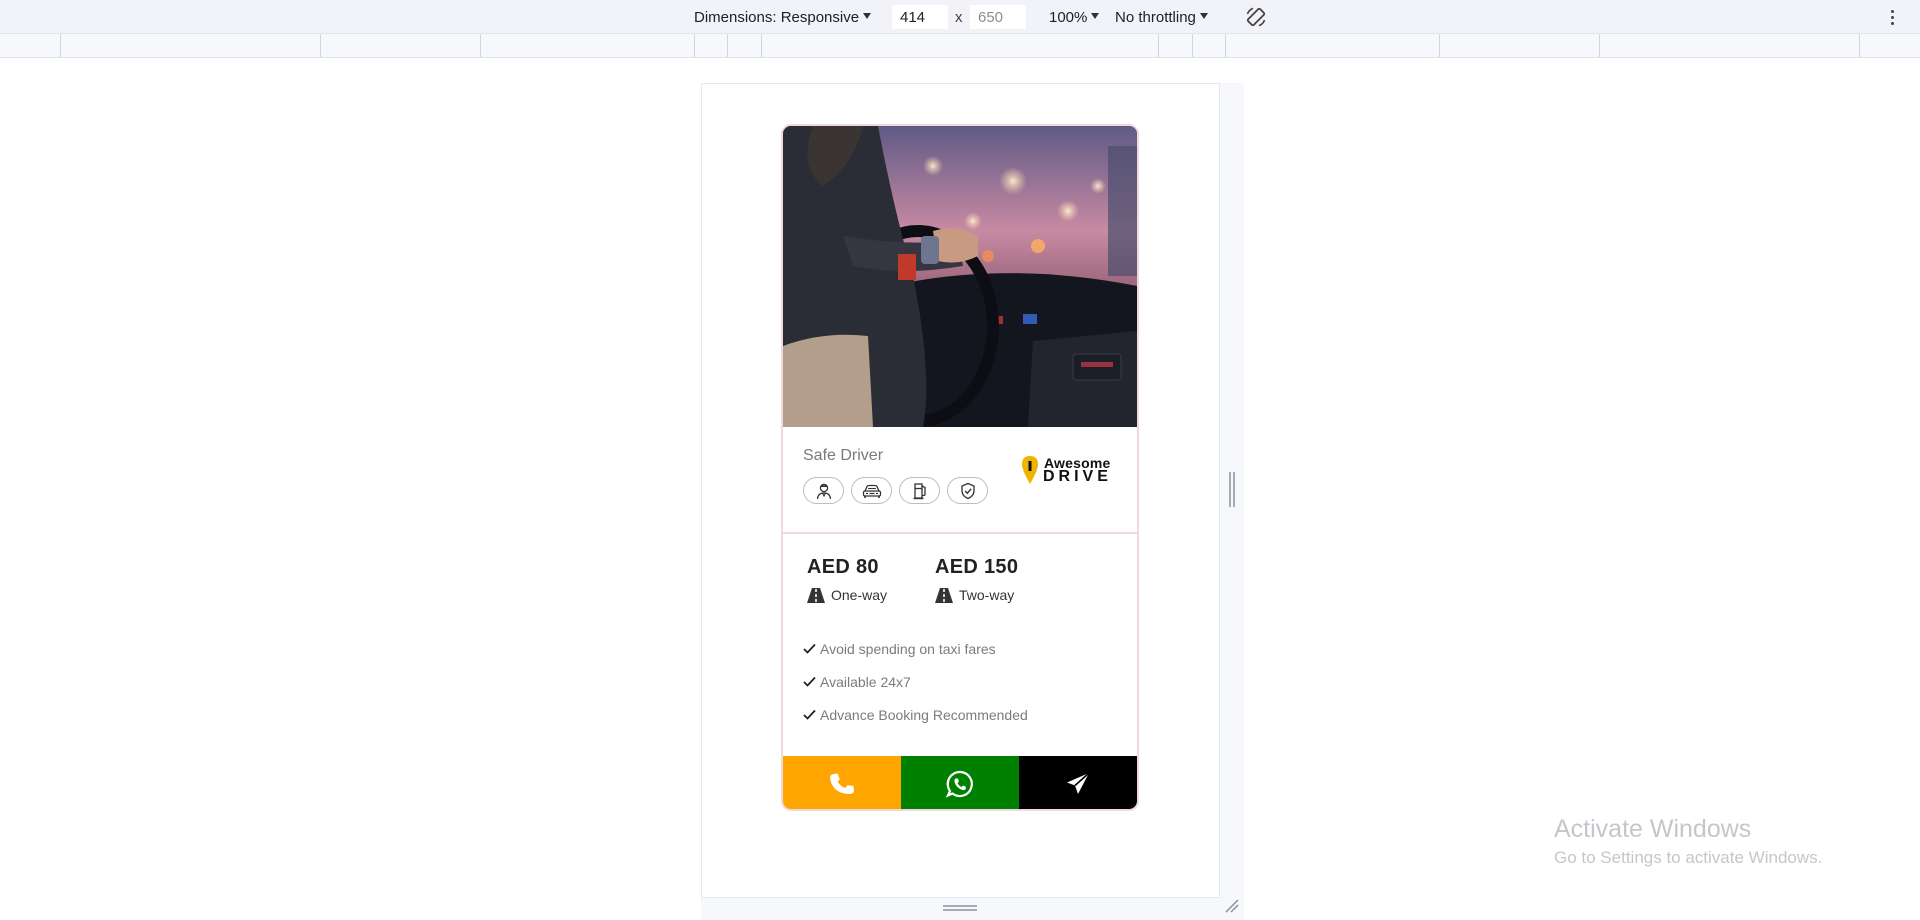 This screenshot has height=920, width=1920. Describe the element at coordinates (976, 579) in the screenshot. I see `price-two-way: AED 150 Two-way` at that location.